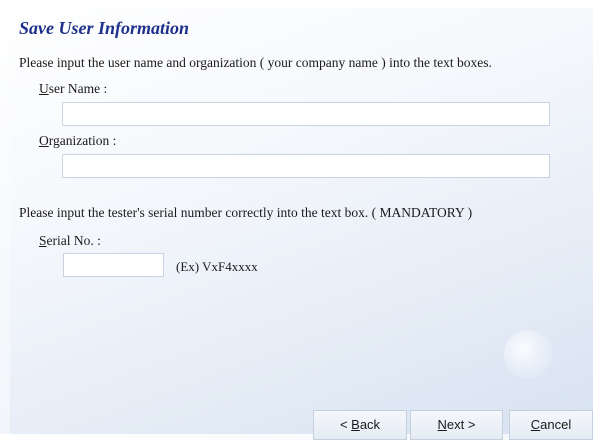  What do you see at coordinates (528, 354) in the screenshot?
I see `decorative-orb` at bounding box center [528, 354].